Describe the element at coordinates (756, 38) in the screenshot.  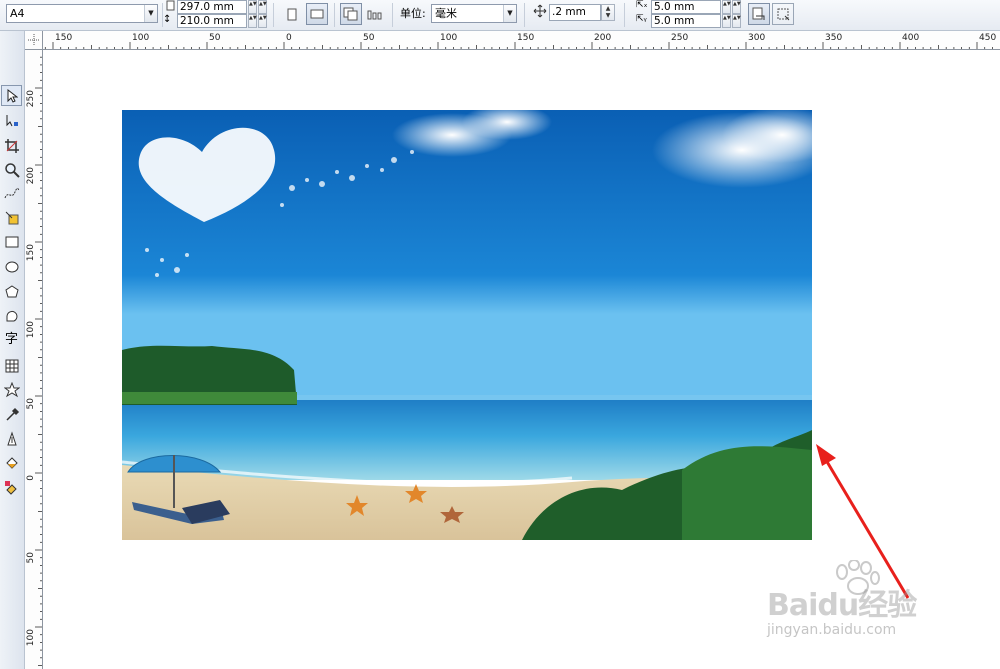
I see `ruler-label: 300` at that location.